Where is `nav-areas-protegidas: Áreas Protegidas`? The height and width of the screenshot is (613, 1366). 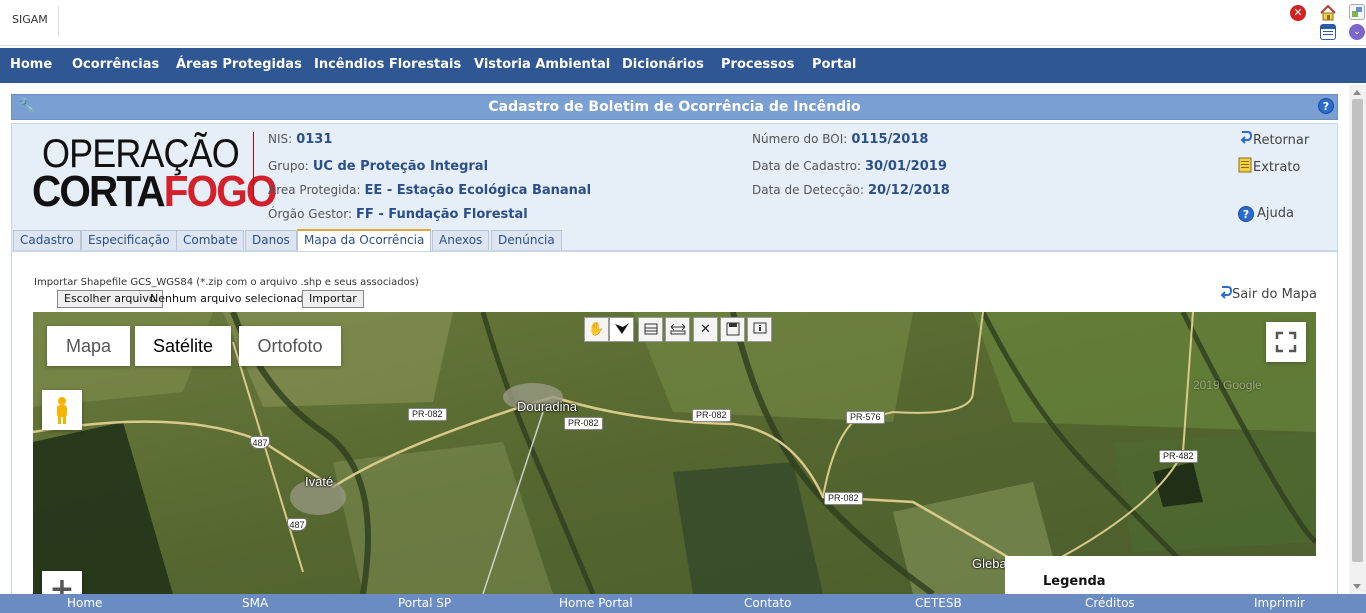
nav-areas-protegidas: Áreas Protegidas is located at coordinates (239, 64).